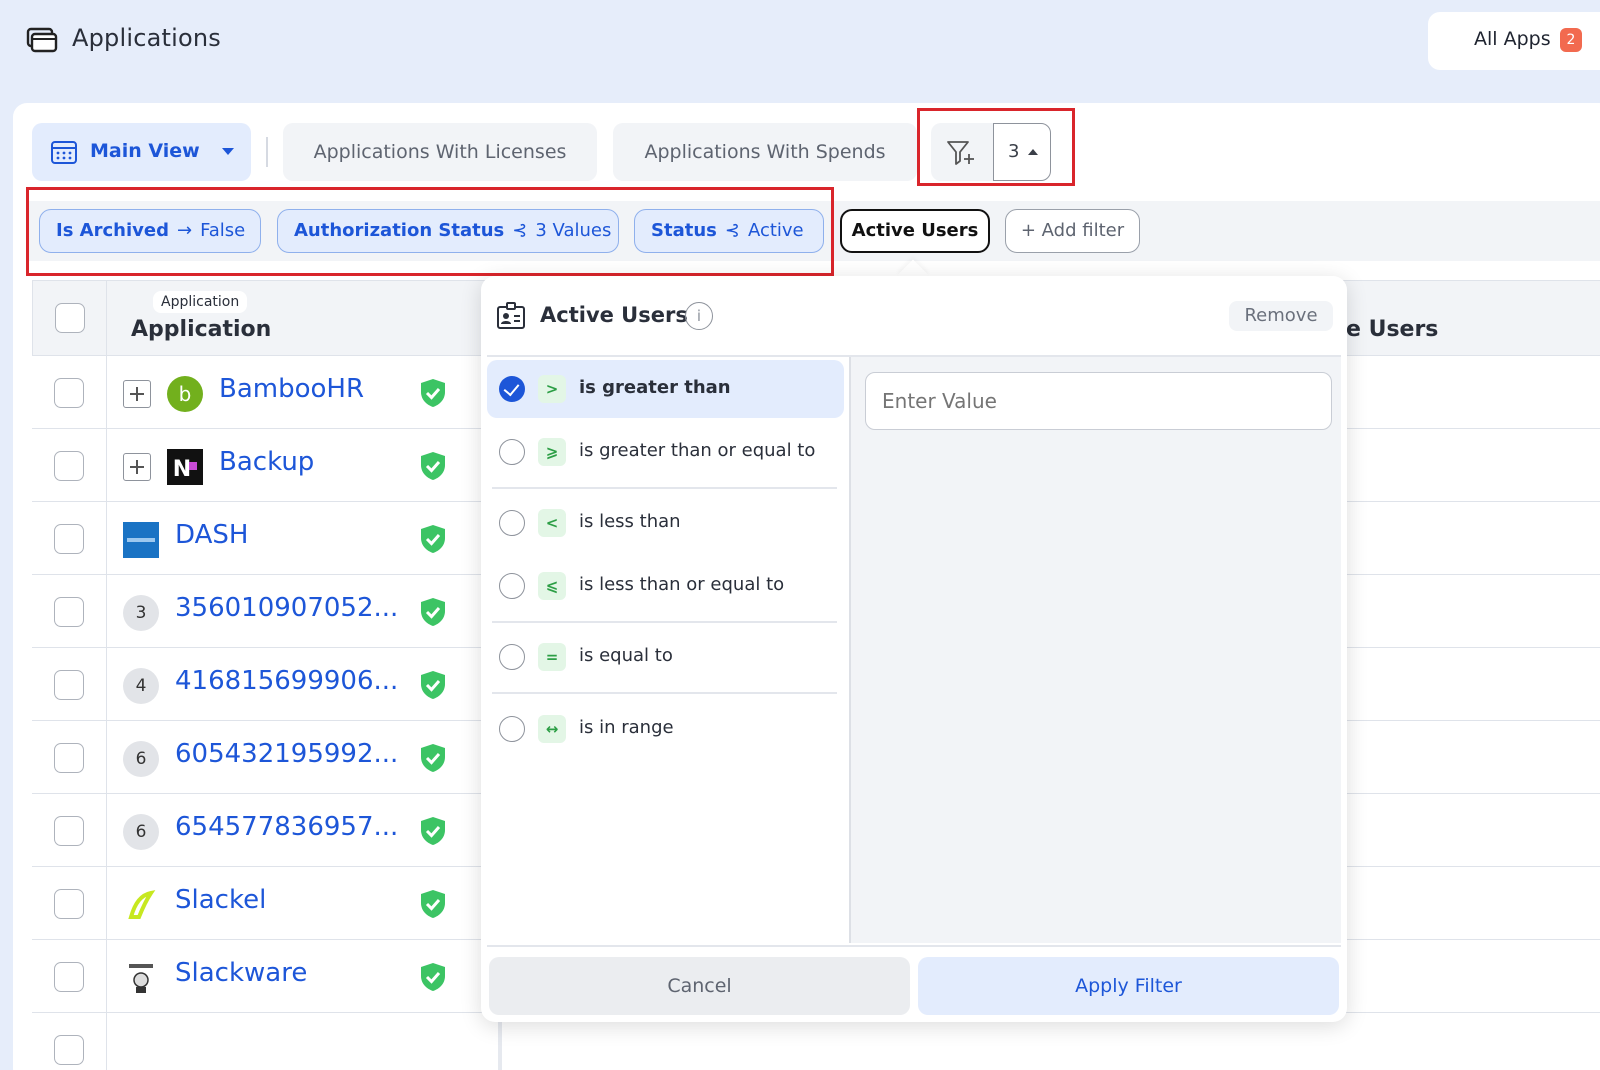 This screenshot has width=1600, height=1070. I want to click on tab-applications-with-licenses: Applications With Licenses, so click(440, 152).